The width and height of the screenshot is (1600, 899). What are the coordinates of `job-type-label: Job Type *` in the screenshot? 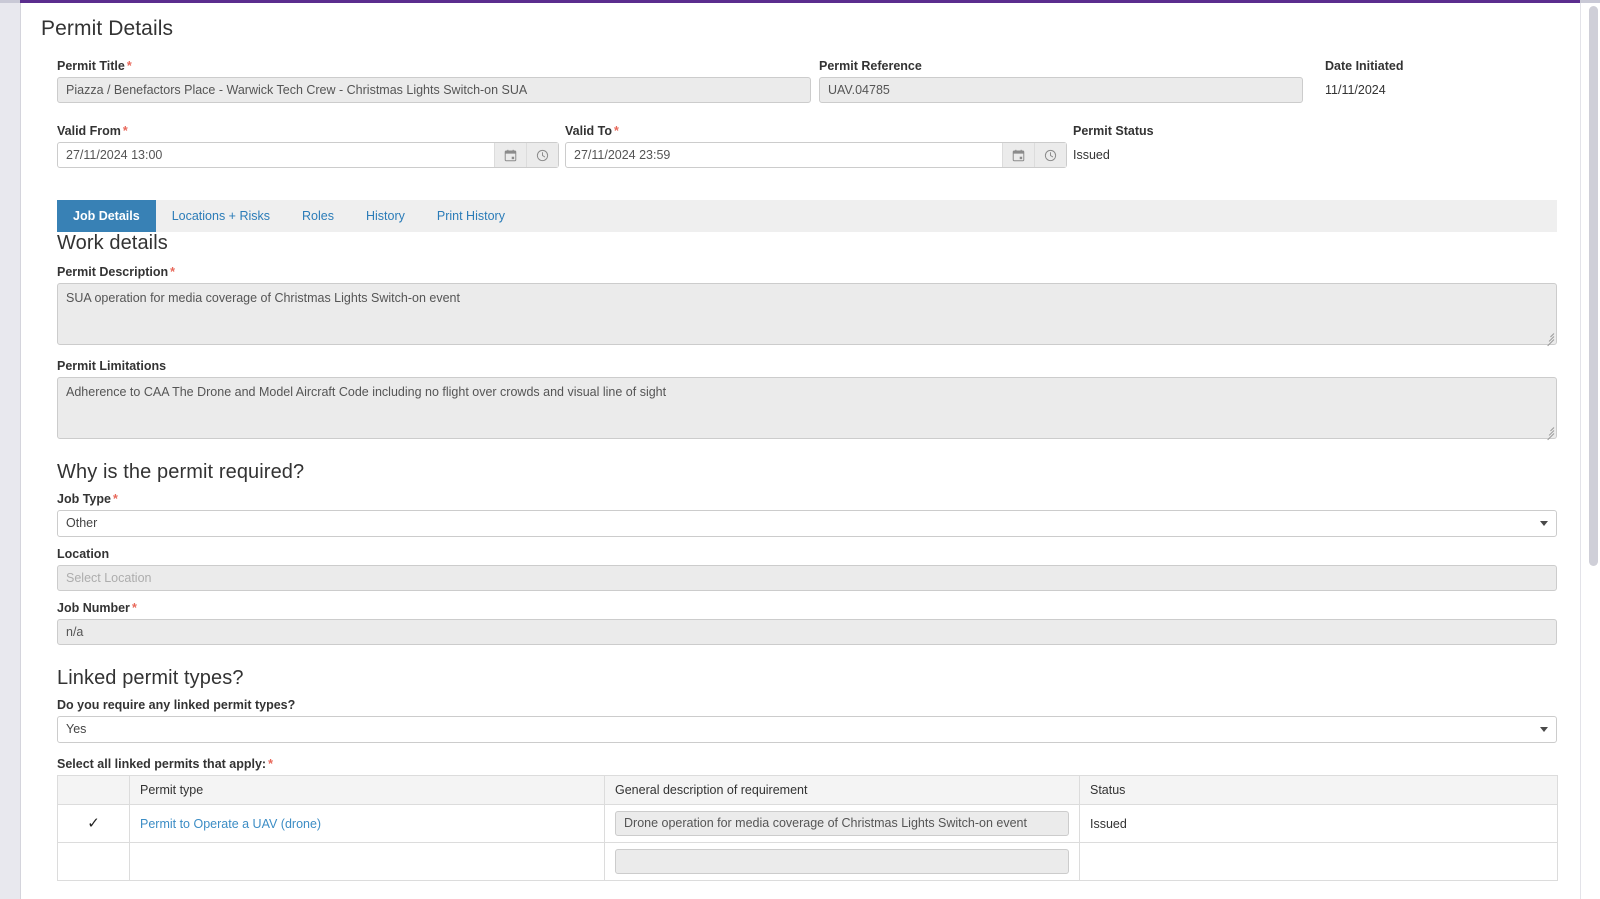 It's located at (87, 499).